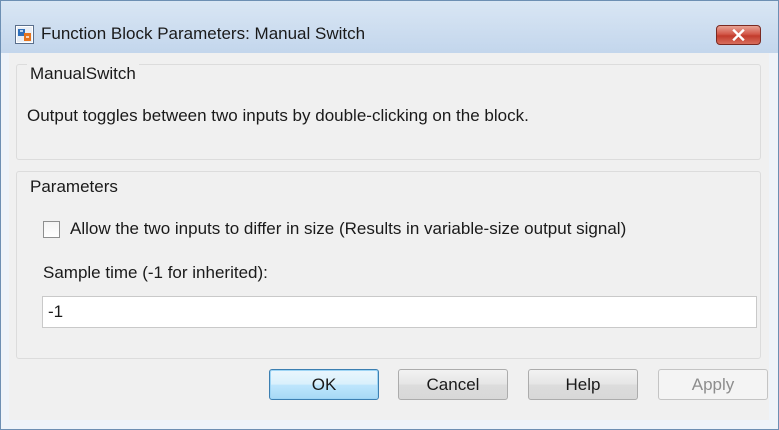  I want to click on description-group-title: ManualSwitch, so click(83, 74).